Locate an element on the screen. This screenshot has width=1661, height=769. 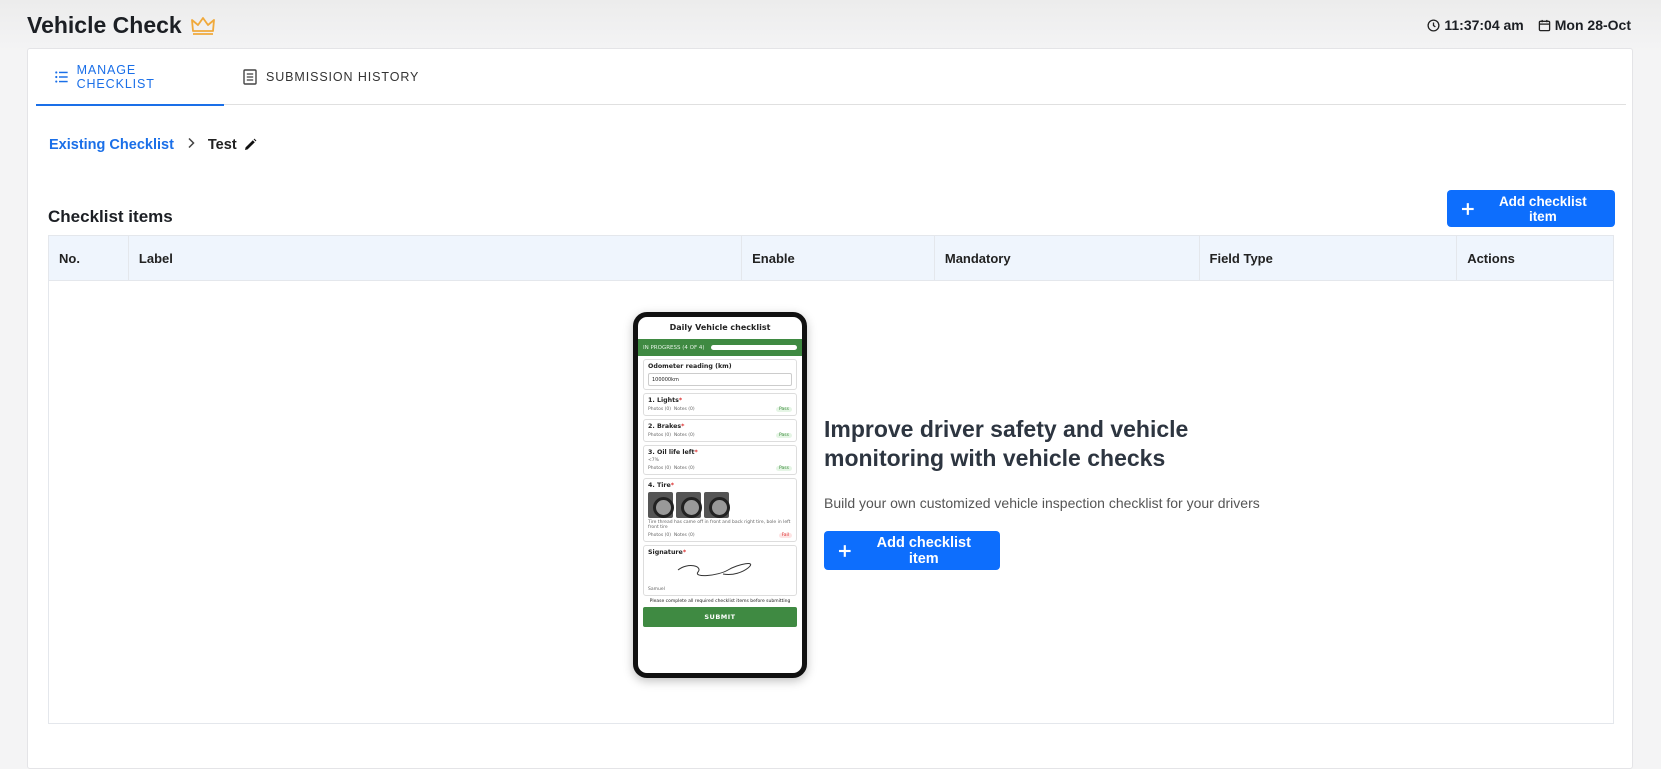
breadcrumb-current: Test is located at coordinates (232, 145).